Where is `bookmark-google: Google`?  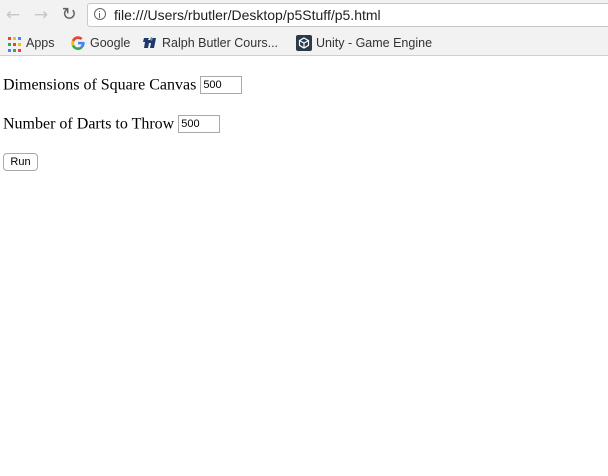 bookmark-google: Google is located at coordinates (105, 43).